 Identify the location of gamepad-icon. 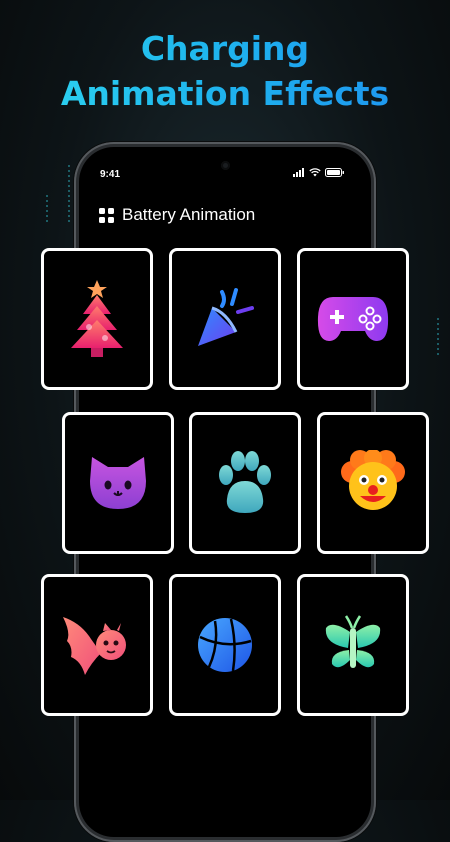
(353, 319).